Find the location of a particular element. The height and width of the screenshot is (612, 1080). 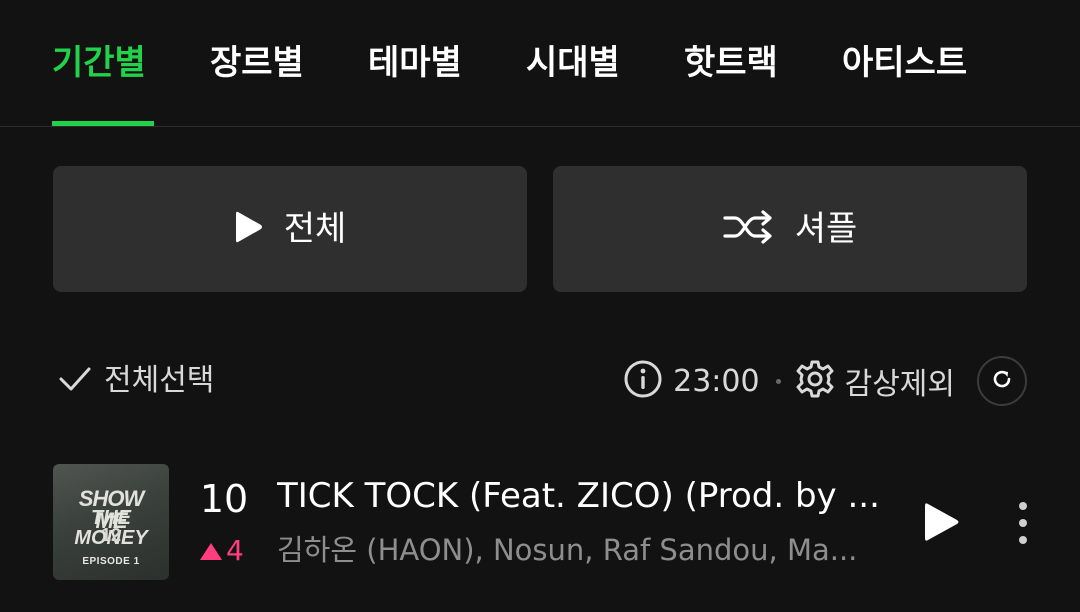

exclude-listening-label: 감상제외 is located at coordinates (900, 381).